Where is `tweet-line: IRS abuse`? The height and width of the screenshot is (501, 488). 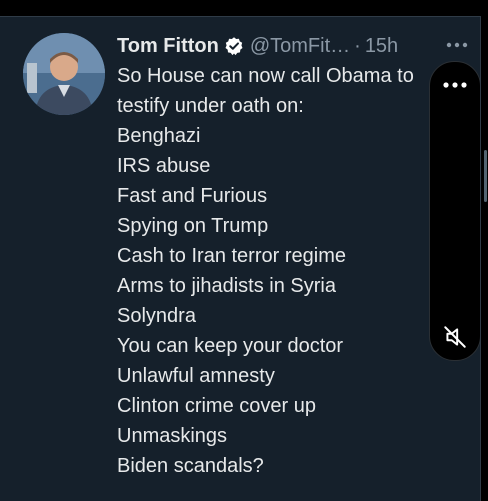
tweet-line: IRS abuse is located at coordinates (164, 166).